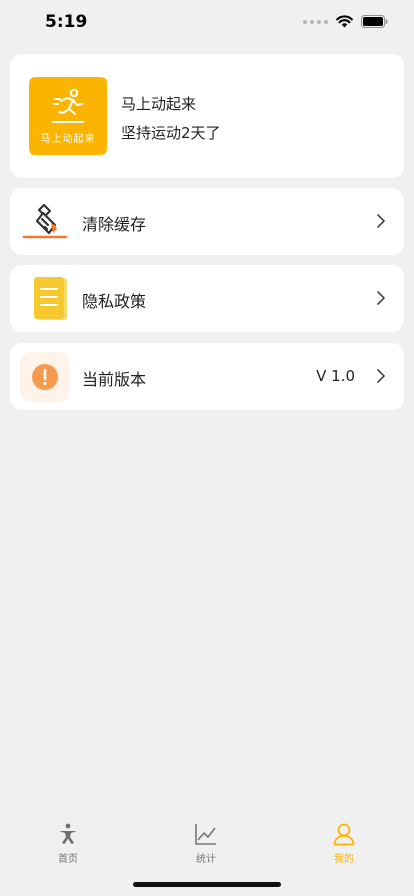 This screenshot has height=896, width=414. I want to click on clear-cache-item: 清除缓存, so click(207, 221).